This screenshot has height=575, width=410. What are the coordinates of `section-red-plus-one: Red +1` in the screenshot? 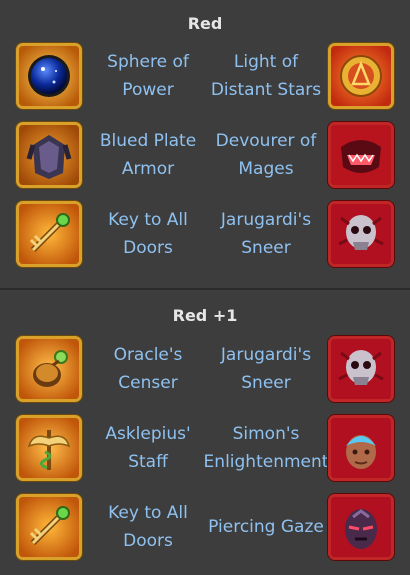 It's located at (205, 316).